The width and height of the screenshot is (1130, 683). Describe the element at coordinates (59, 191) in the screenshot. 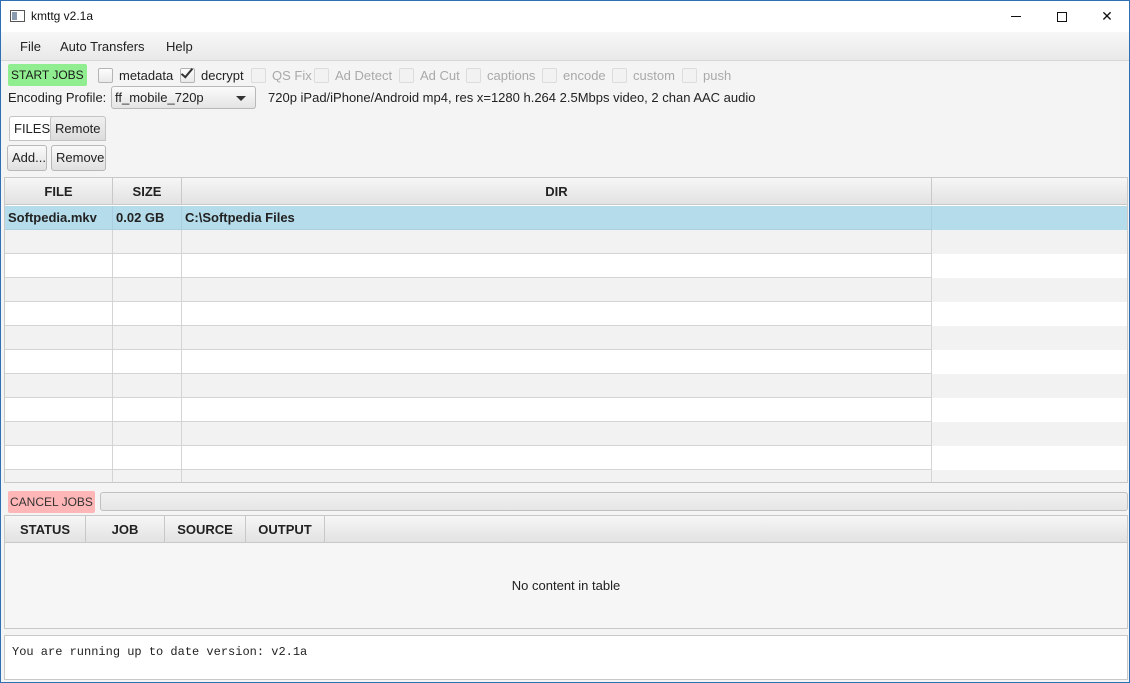

I see `column-header-file: FILE` at that location.